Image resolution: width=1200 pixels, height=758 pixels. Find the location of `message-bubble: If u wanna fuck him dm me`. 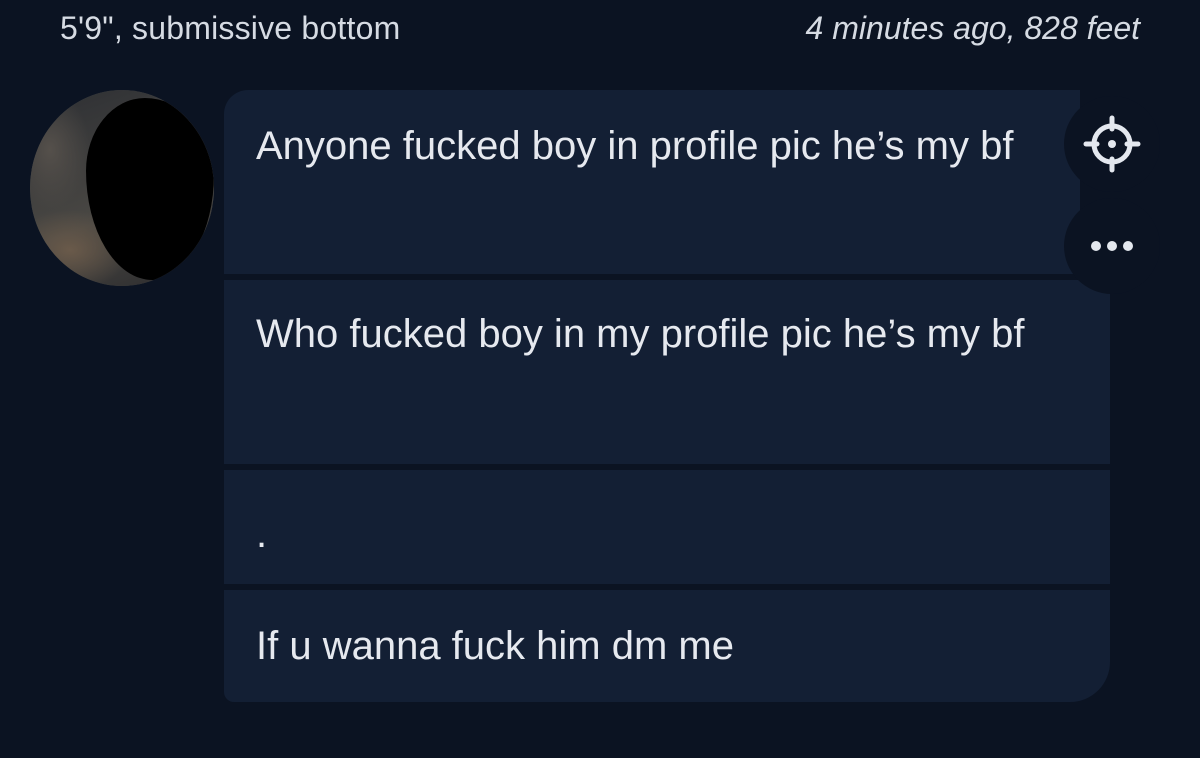

message-bubble: If u wanna fuck him dm me is located at coordinates (667, 646).